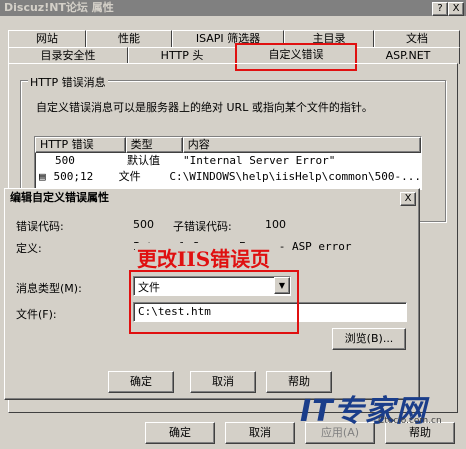  I want to click on close-title-button: X, so click(456, 9).